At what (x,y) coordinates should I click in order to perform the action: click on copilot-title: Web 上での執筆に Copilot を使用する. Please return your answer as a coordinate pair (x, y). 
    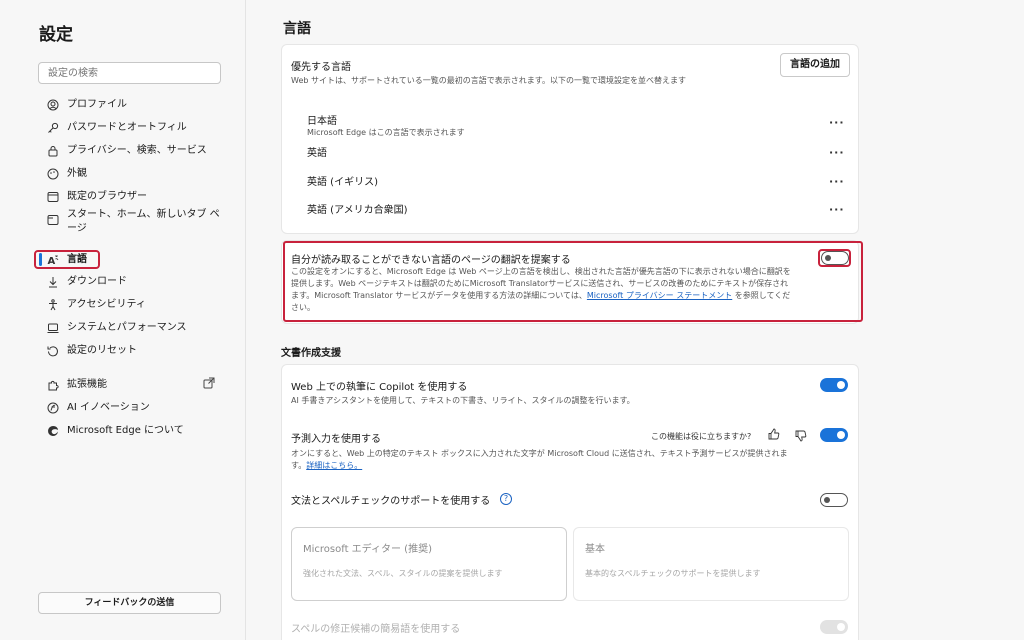
    Looking at the image, I should click on (379, 387).